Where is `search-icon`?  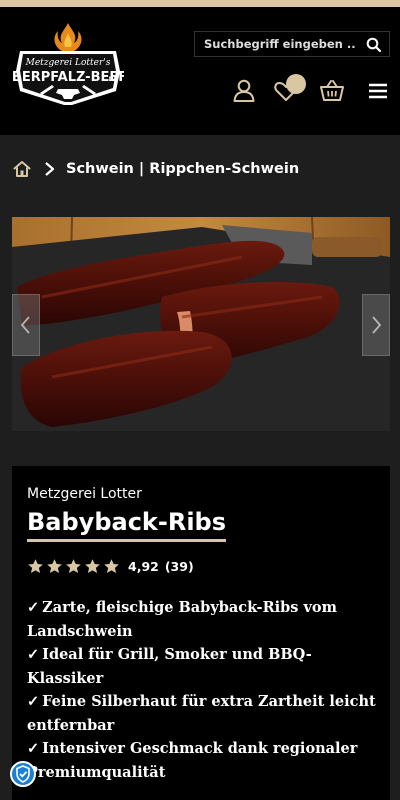
search-icon is located at coordinates (374, 45).